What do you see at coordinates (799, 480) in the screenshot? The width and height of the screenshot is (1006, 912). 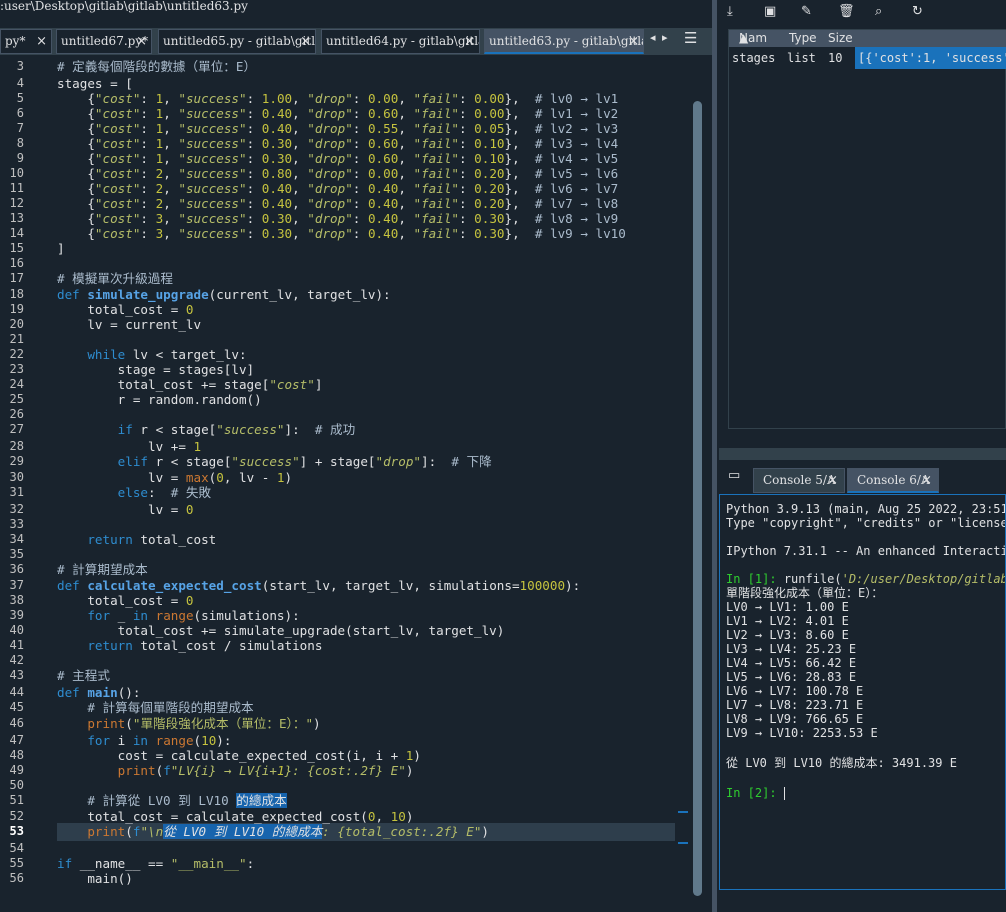 I see `console-tab: Console 5/A ×` at bounding box center [799, 480].